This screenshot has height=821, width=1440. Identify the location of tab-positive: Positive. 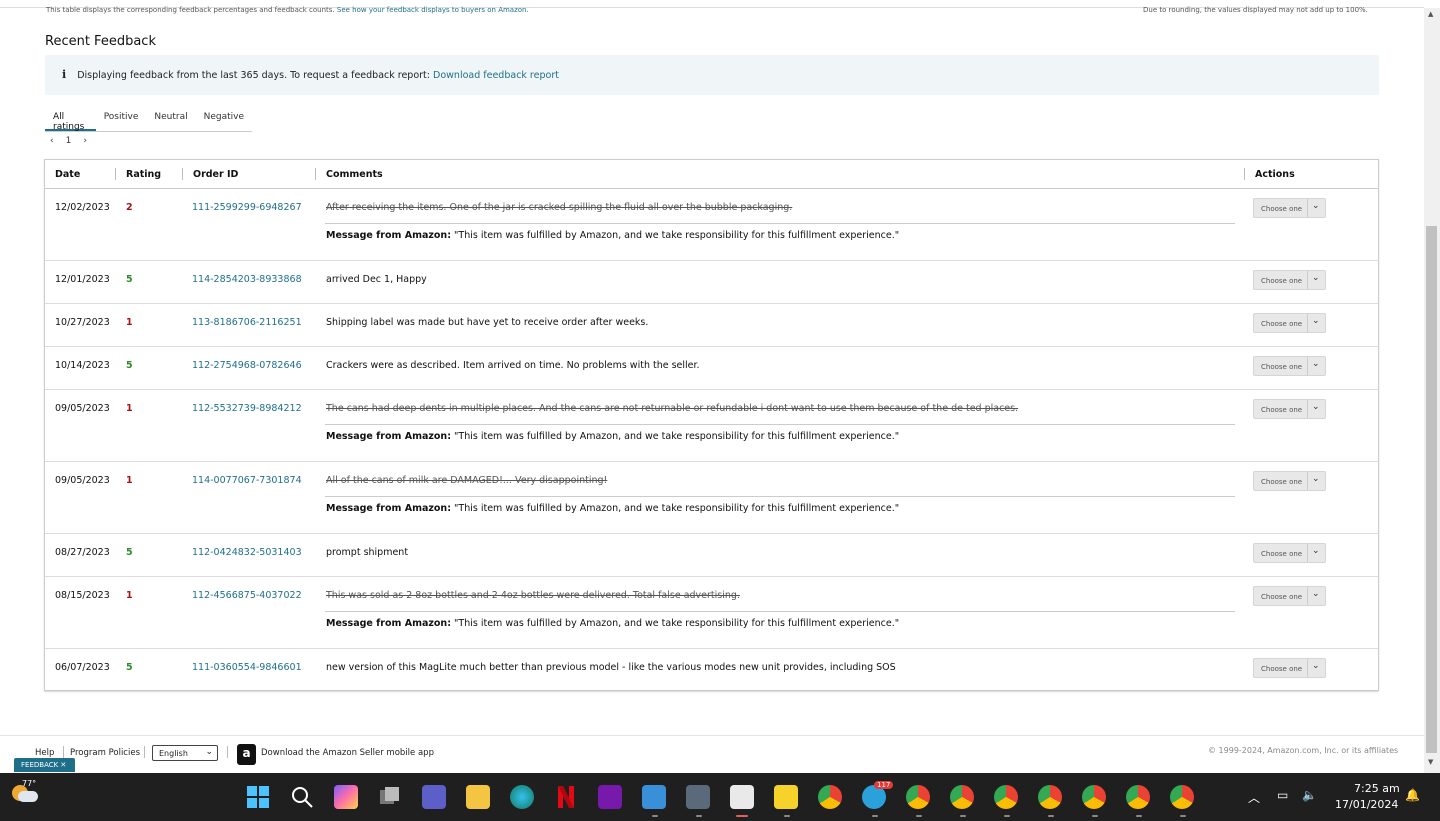
(121, 117).